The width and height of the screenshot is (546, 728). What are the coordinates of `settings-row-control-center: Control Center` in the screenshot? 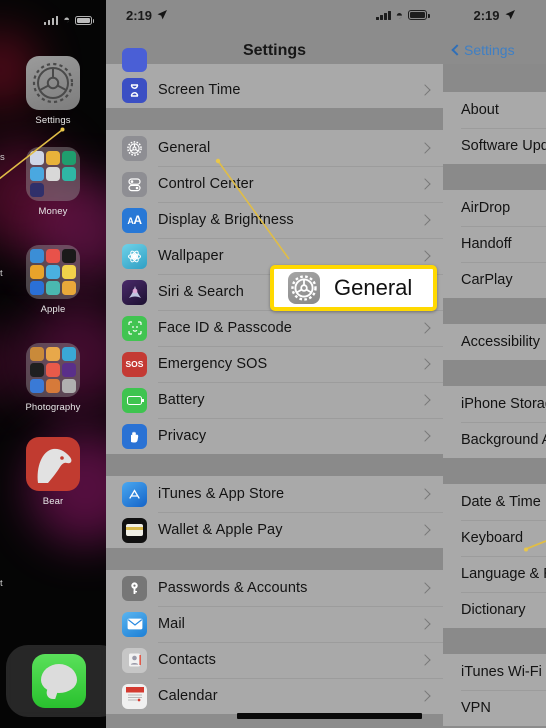 It's located at (274, 184).